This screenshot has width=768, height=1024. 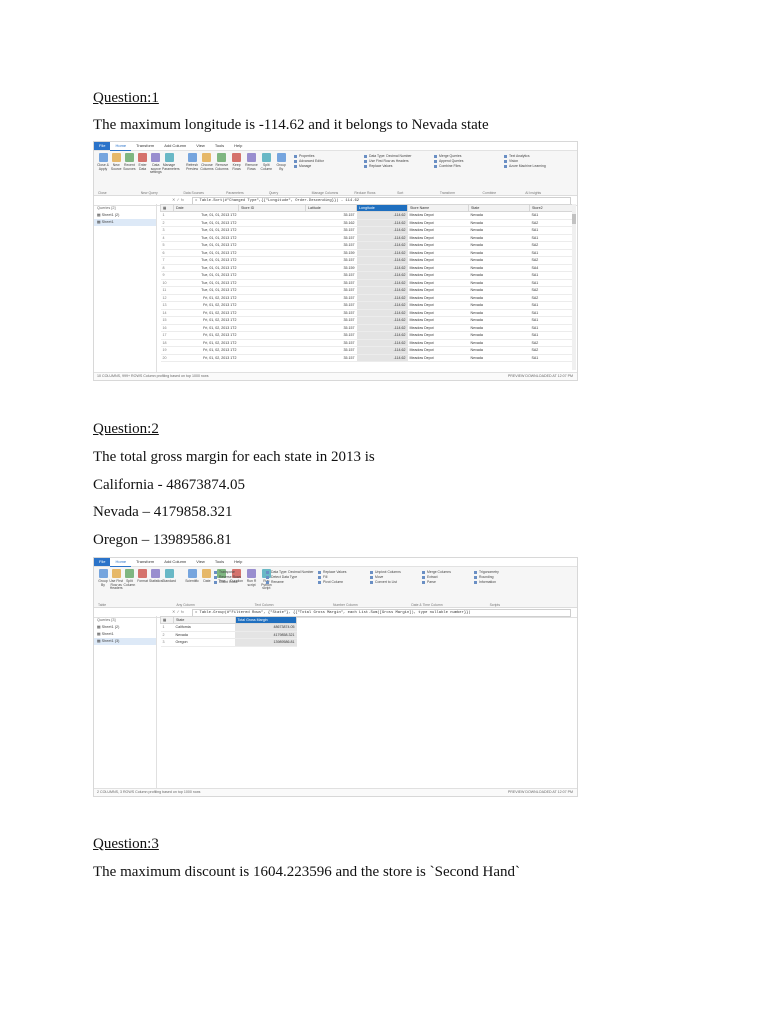 I want to click on ribbon-button-recent-sources: Recent Sources, so click(x=129, y=162).